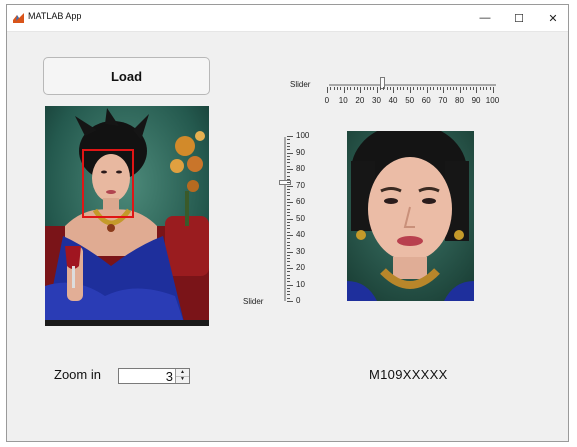 Image resolution: width=577 pixels, height=447 pixels. Describe the element at coordinates (300, 201) in the screenshot. I see `vertical-slider-tick-label: 60` at that location.